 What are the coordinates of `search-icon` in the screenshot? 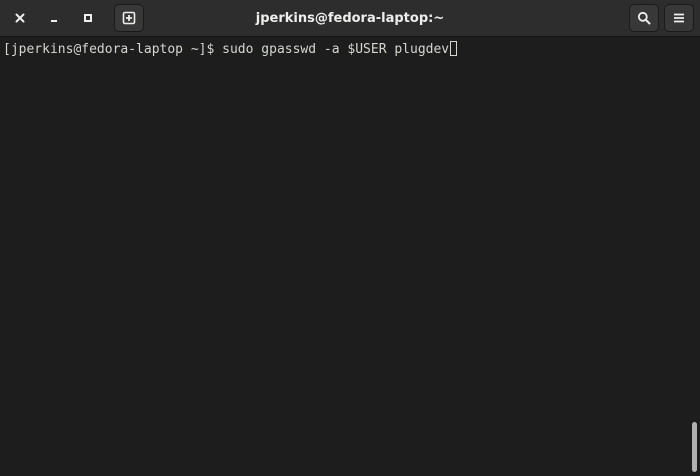 It's located at (644, 18).